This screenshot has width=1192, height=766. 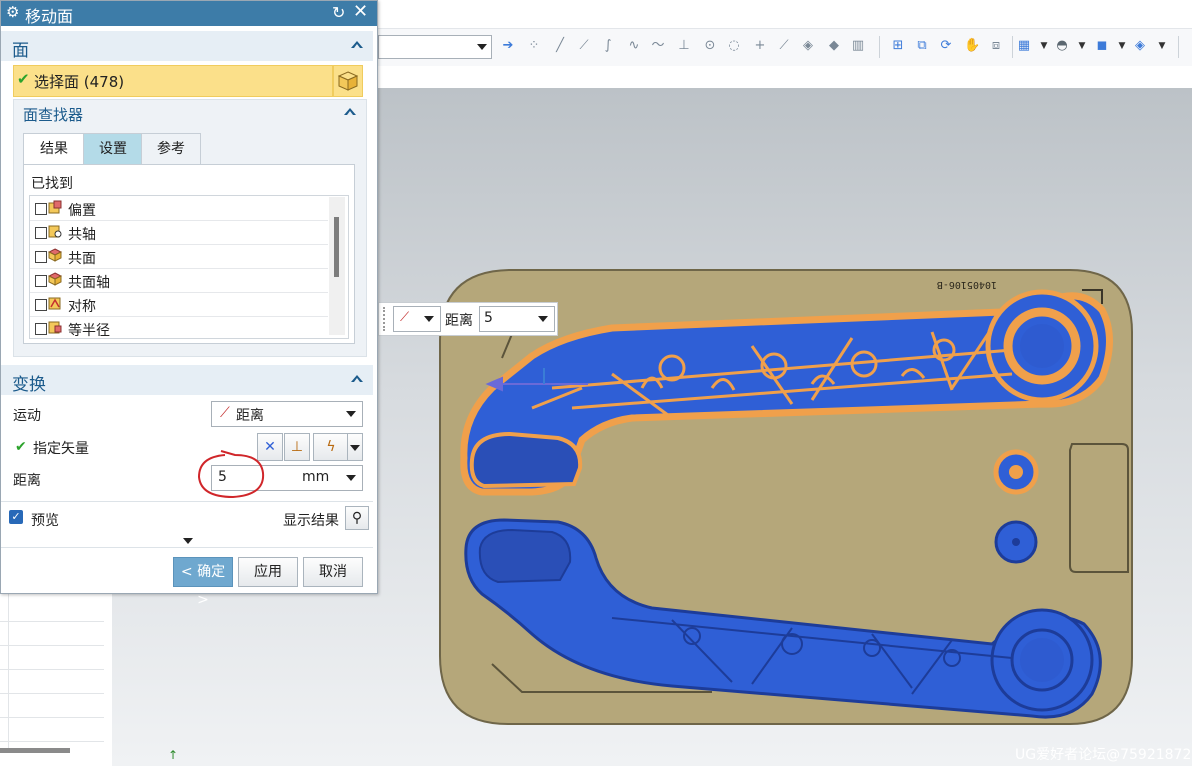 What do you see at coordinates (459, 321) in the screenshot?
I see `hint-distance-label: 距离` at bounding box center [459, 321].